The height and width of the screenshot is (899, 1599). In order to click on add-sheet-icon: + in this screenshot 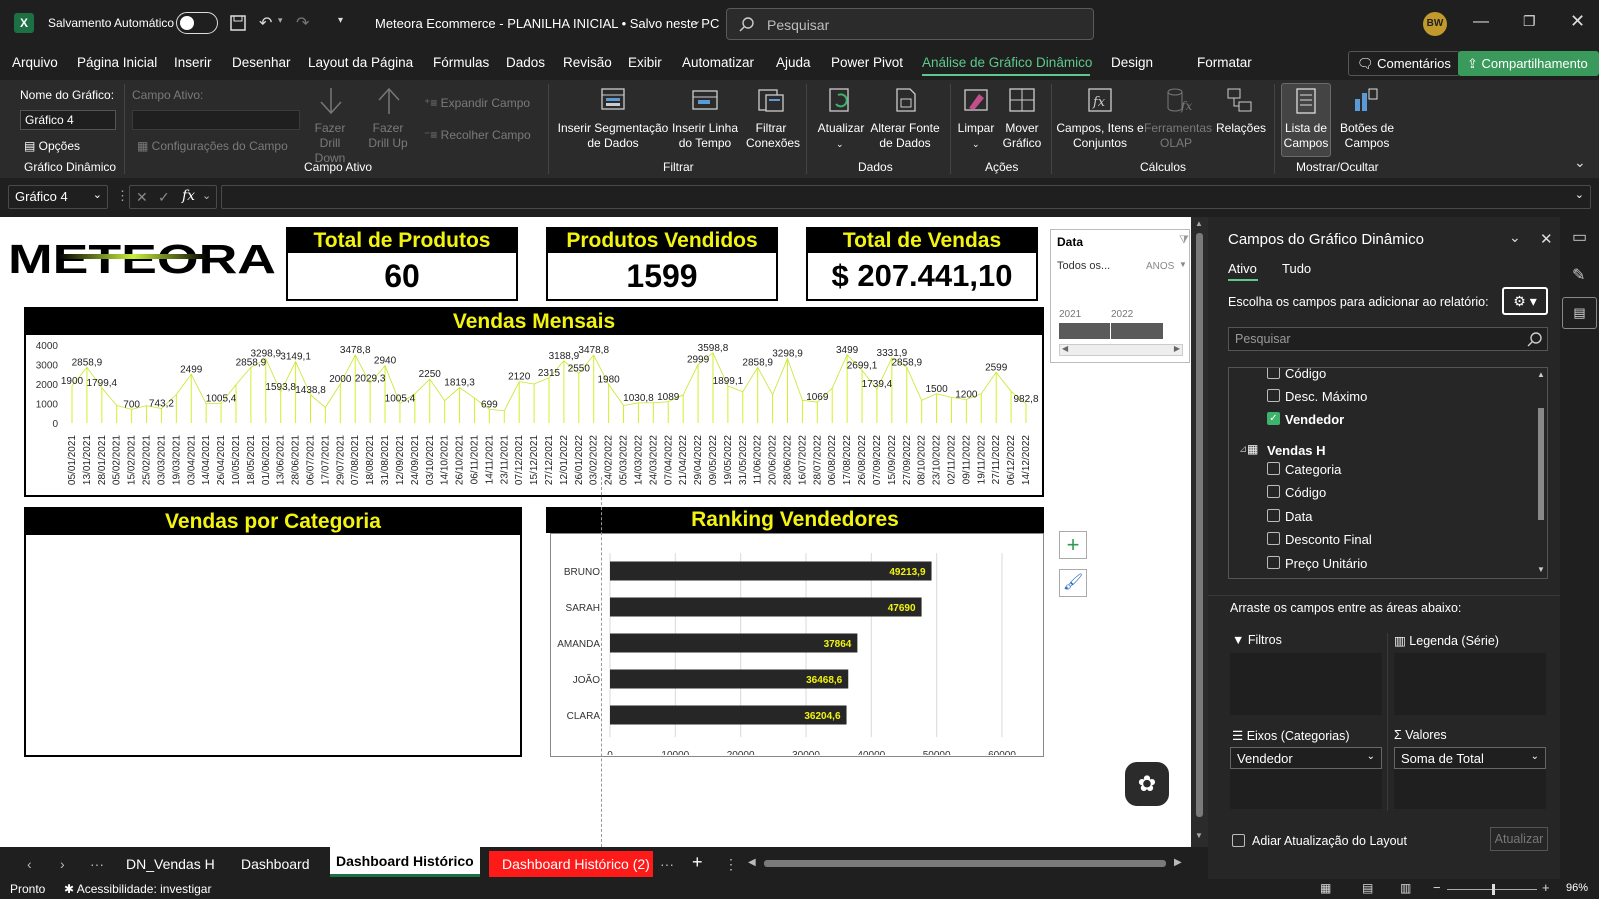, I will do `click(697, 862)`.